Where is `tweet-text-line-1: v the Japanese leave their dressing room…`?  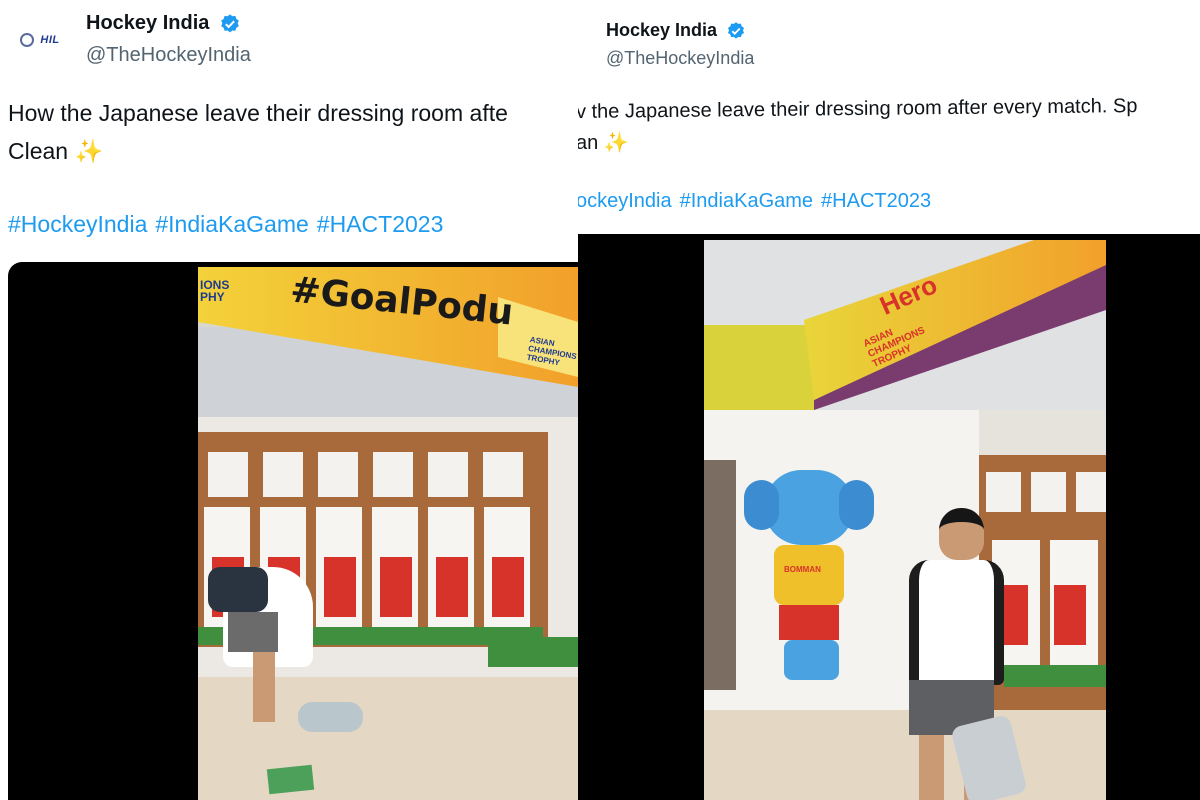
tweet-text-line-1: v the Japanese leave their dressing room… is located at coordinates (858, 109).